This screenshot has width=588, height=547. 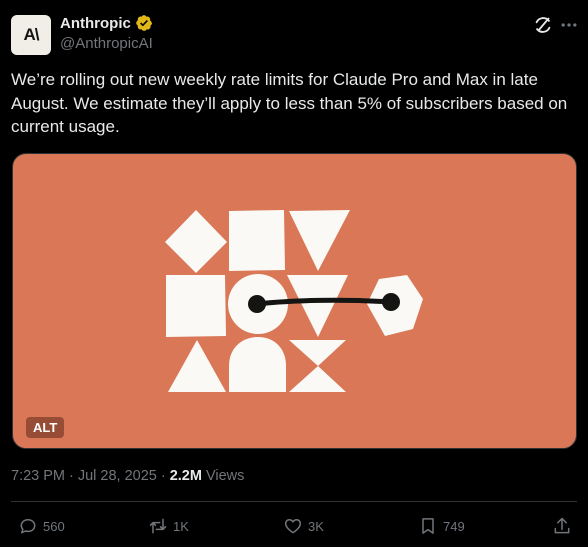 I want to click on bookmark-count: 749, so click(x=454, y=526).